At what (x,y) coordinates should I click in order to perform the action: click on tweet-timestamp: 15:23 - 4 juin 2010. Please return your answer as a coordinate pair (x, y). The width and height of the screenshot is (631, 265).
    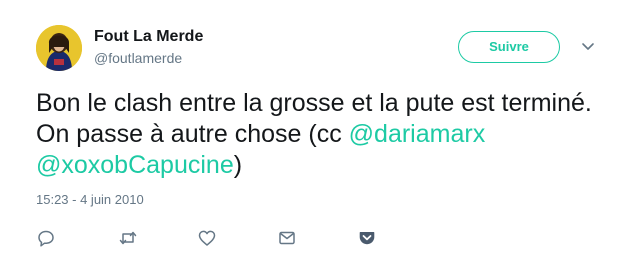
    Looking at the image, I should click on (90, 199).